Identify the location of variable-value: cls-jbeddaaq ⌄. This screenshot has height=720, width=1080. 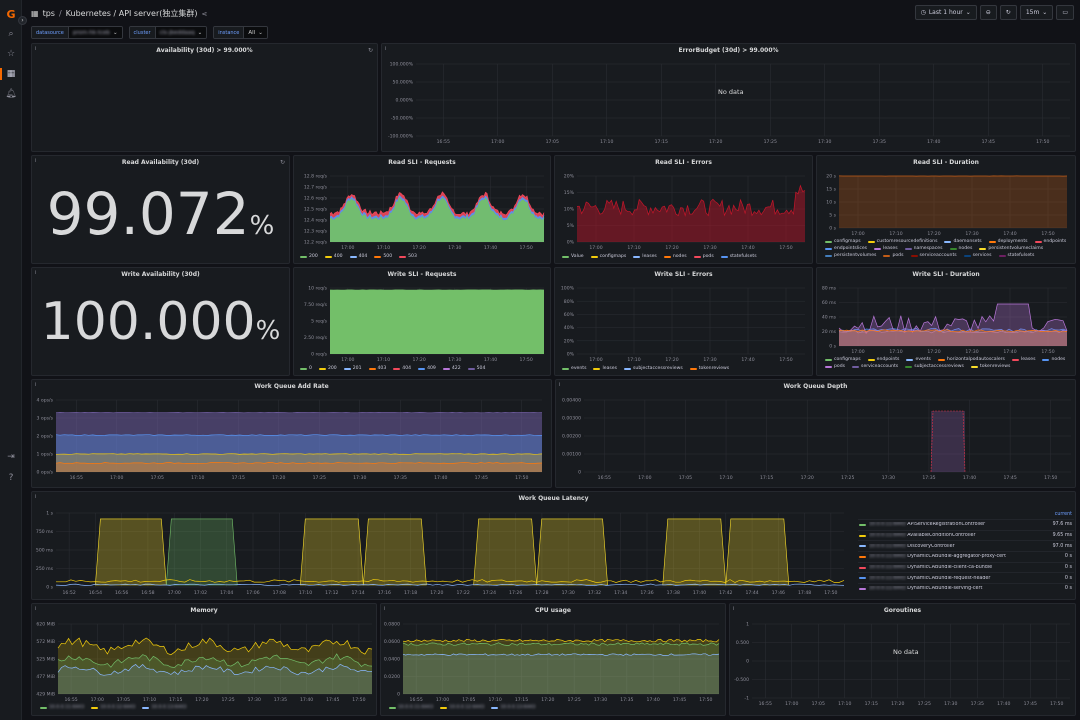
(181, 32).